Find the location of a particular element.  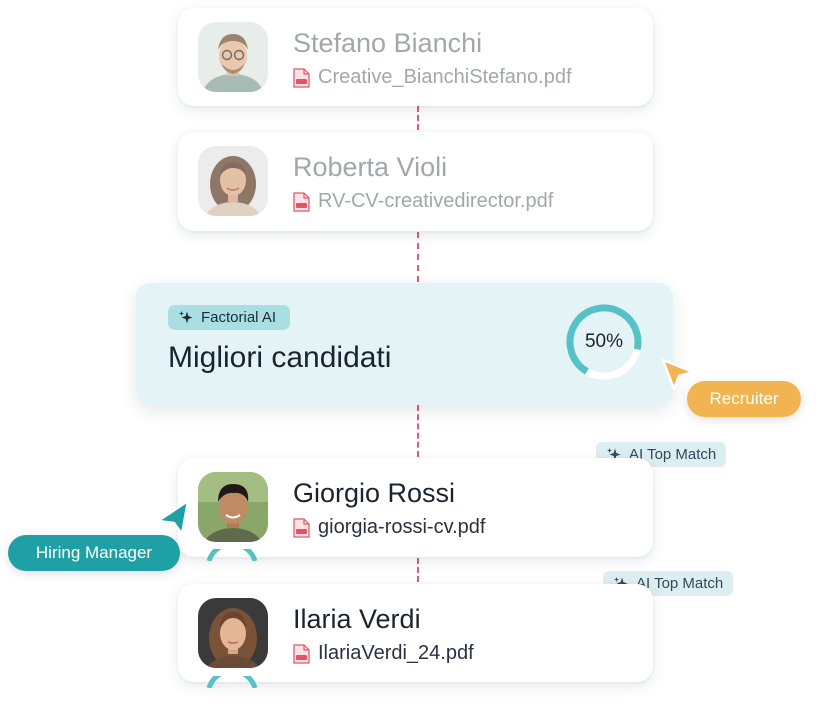

candidate-name: Stefano Bianchi is located at coordinates (388, 43).